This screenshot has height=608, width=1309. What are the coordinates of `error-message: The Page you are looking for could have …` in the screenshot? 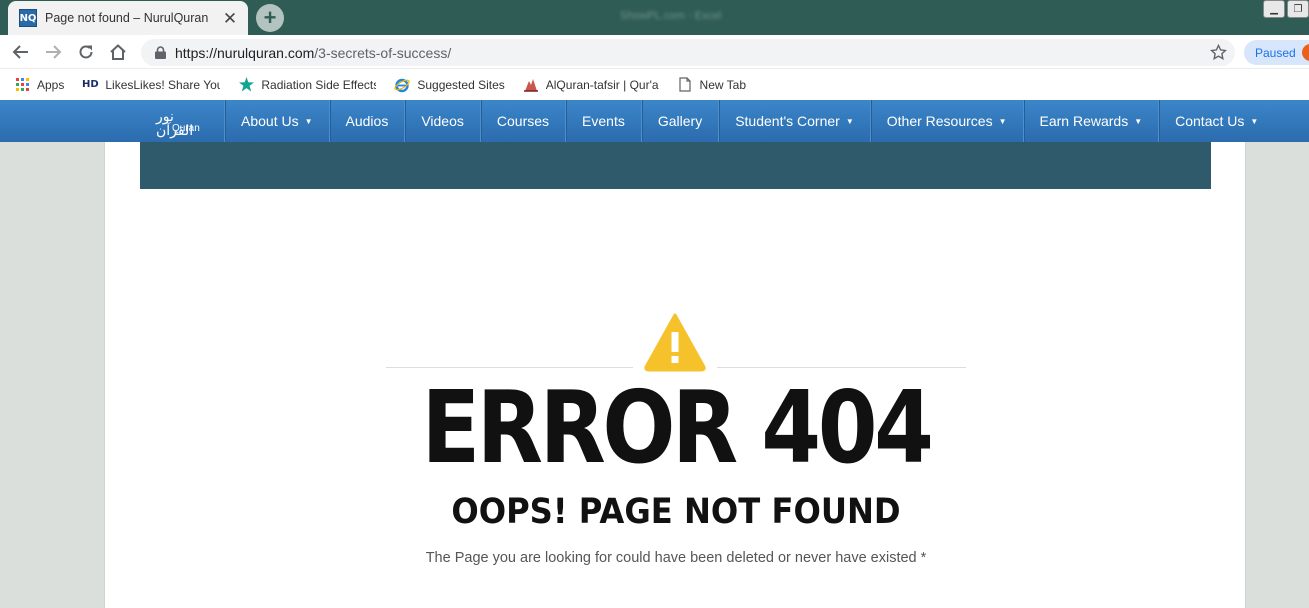 It's located at (676, 558).